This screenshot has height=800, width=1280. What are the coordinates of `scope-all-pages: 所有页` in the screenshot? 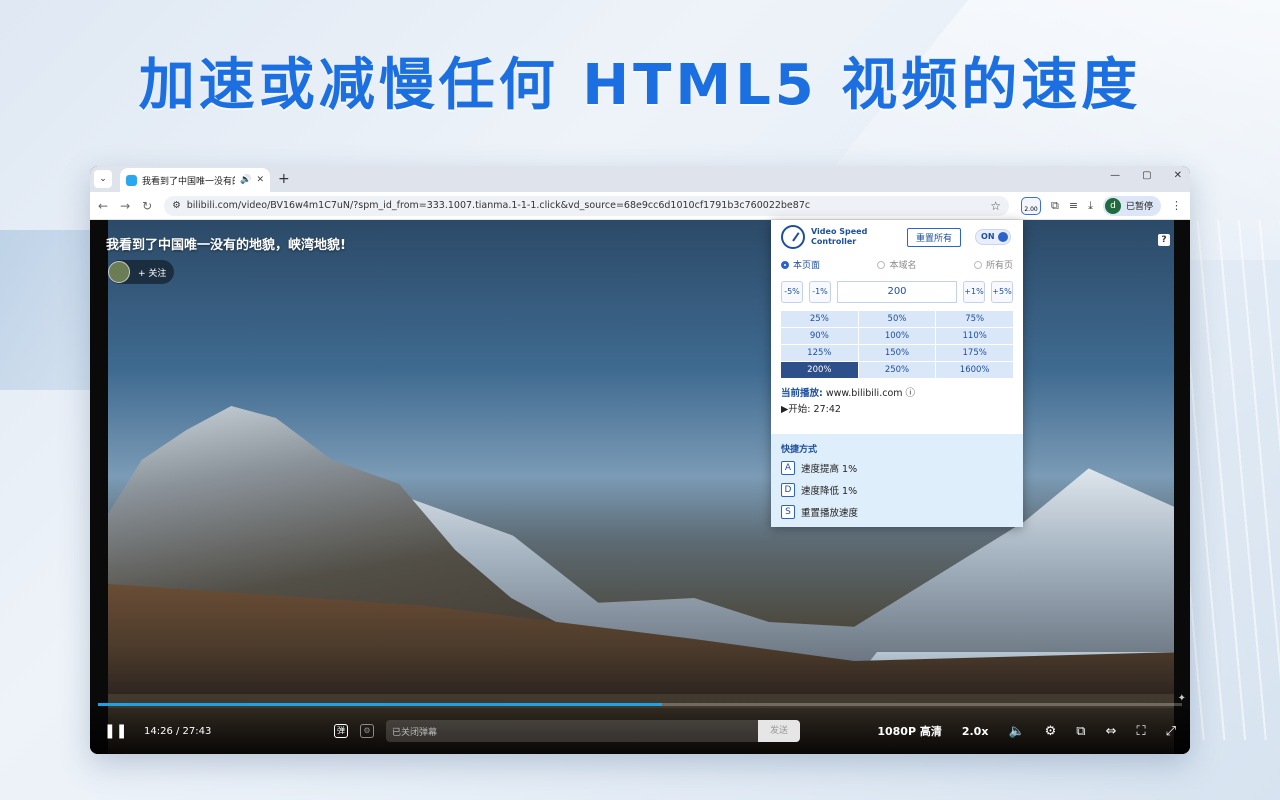 It's located at (993, 264).